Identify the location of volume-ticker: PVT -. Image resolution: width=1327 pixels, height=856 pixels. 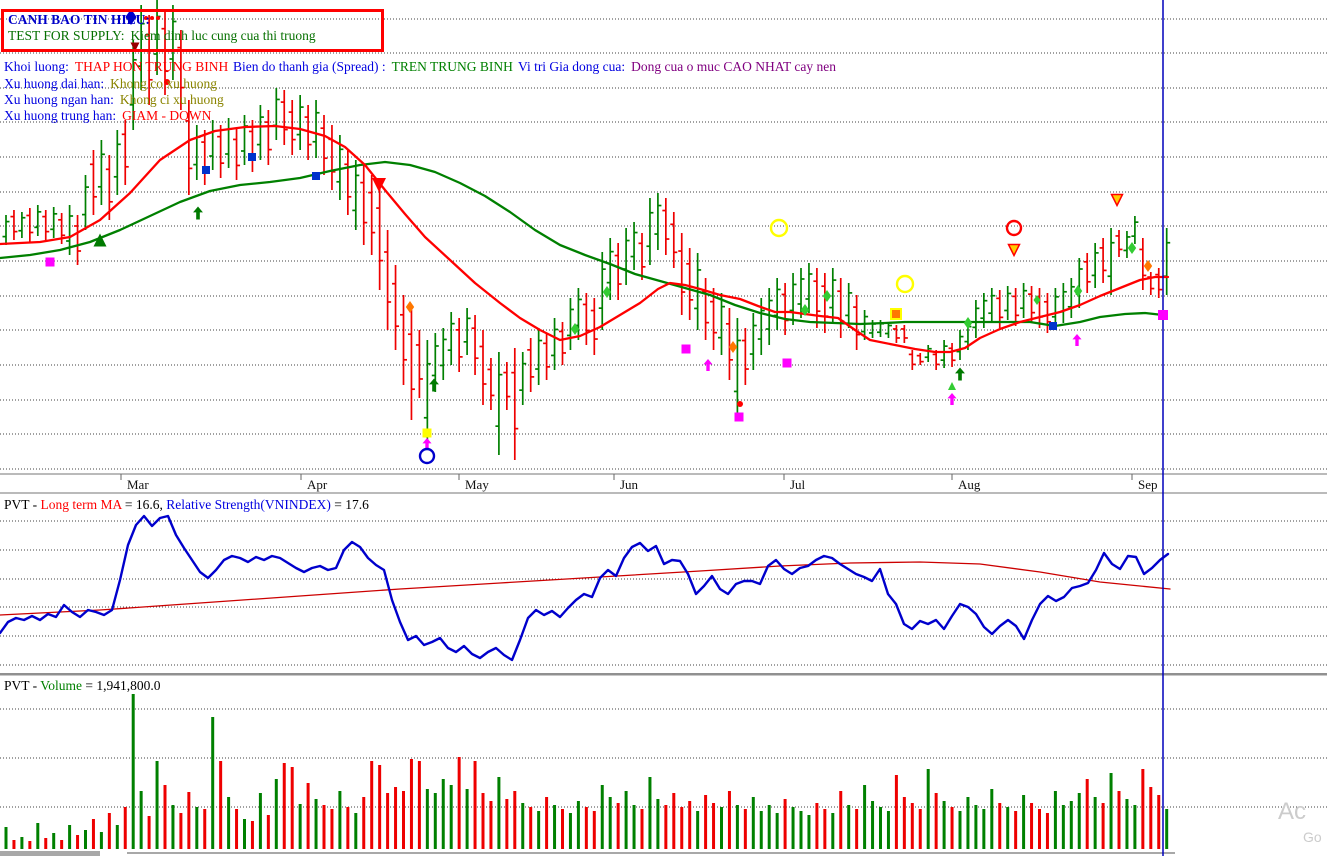
(22, 685).